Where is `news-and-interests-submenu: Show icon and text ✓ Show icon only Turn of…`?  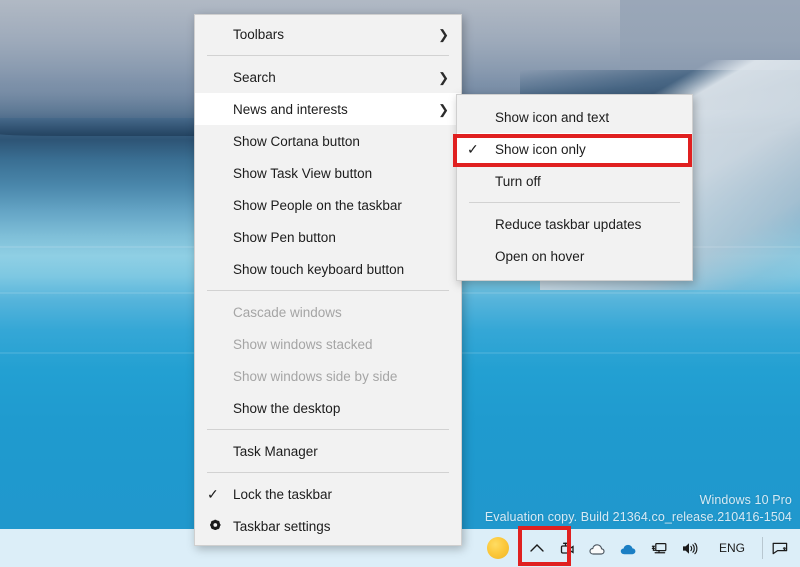 news-and-interests-submenu: Show icon and text ✓ Show icon only Turn of… is located at coordinates (574, 187).